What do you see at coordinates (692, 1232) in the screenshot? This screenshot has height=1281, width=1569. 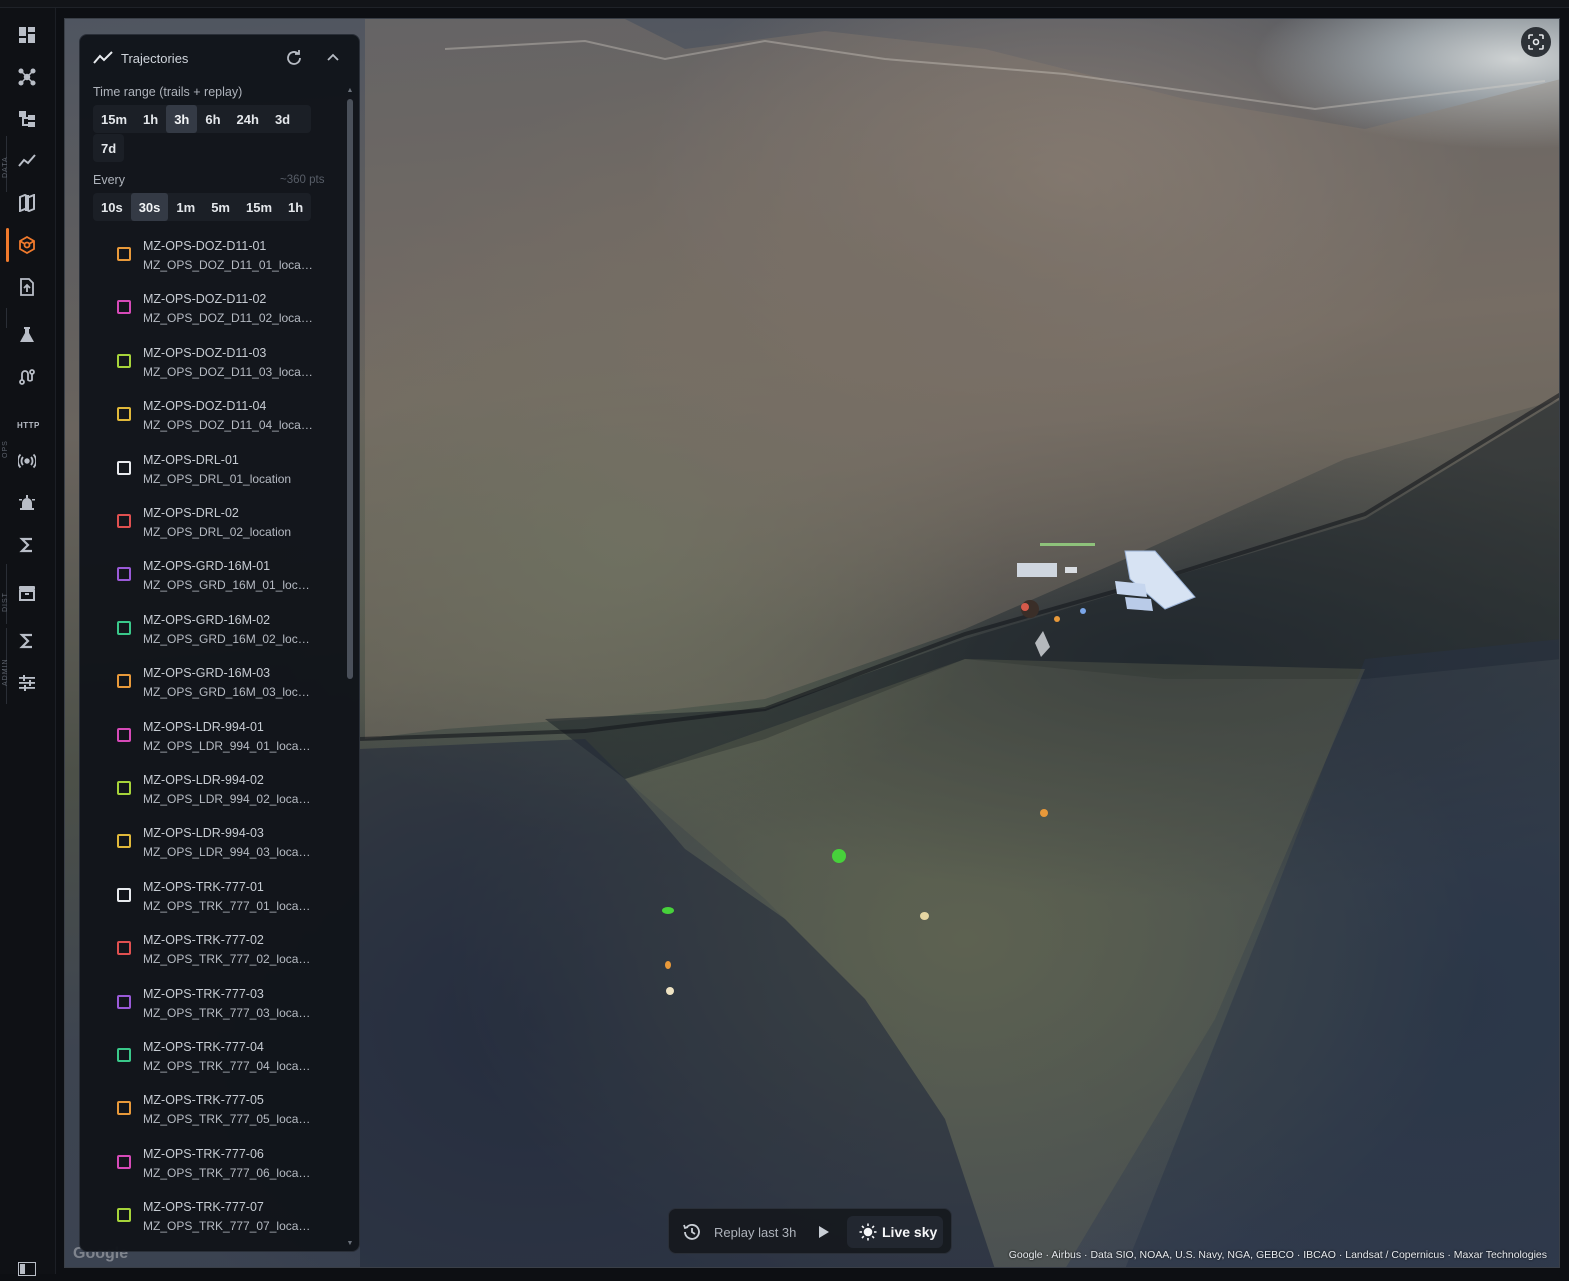 I see `history-icon` at bounding box center [692, 1232].